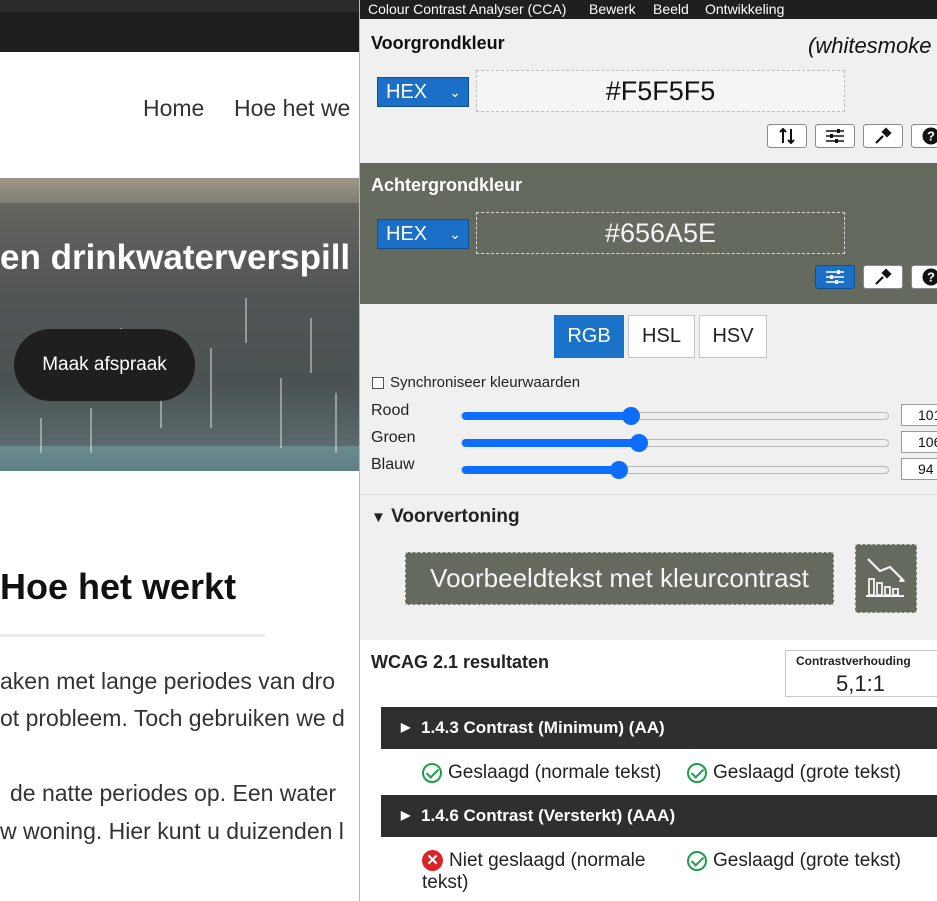  I want to click on foreground-help-button: ?, so click(924, 136).